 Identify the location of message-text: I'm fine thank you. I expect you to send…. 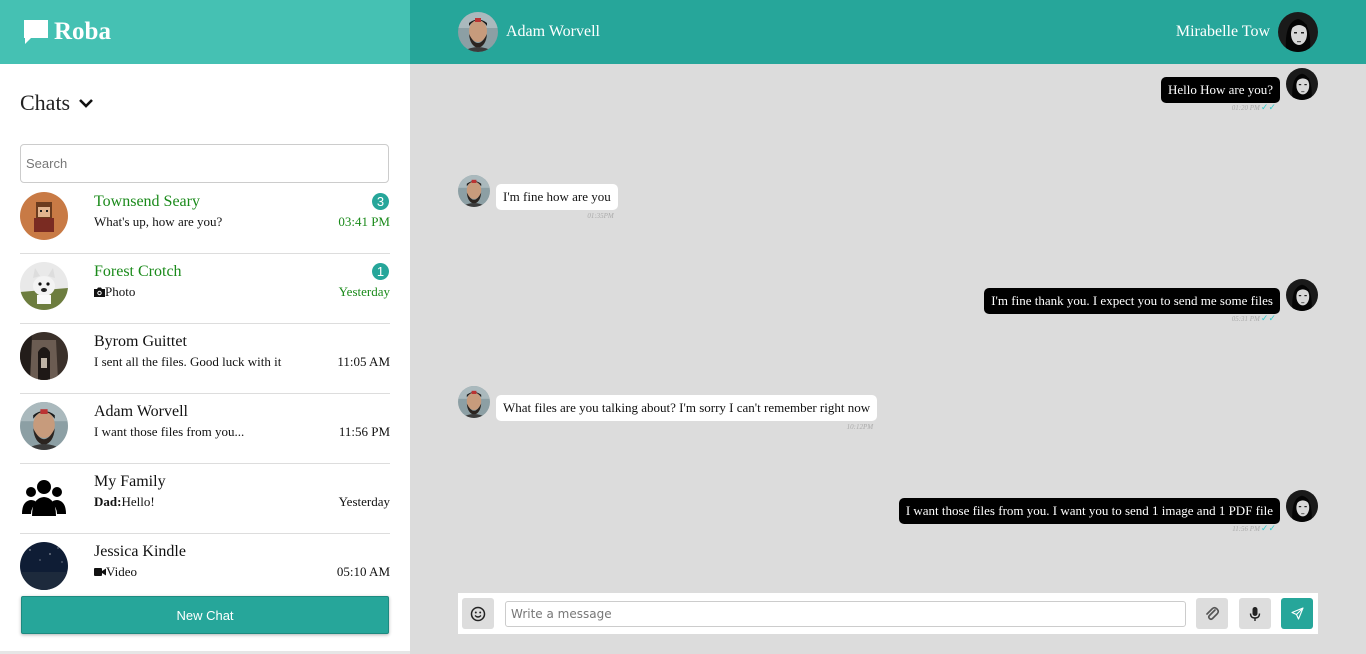
(1132, 301).